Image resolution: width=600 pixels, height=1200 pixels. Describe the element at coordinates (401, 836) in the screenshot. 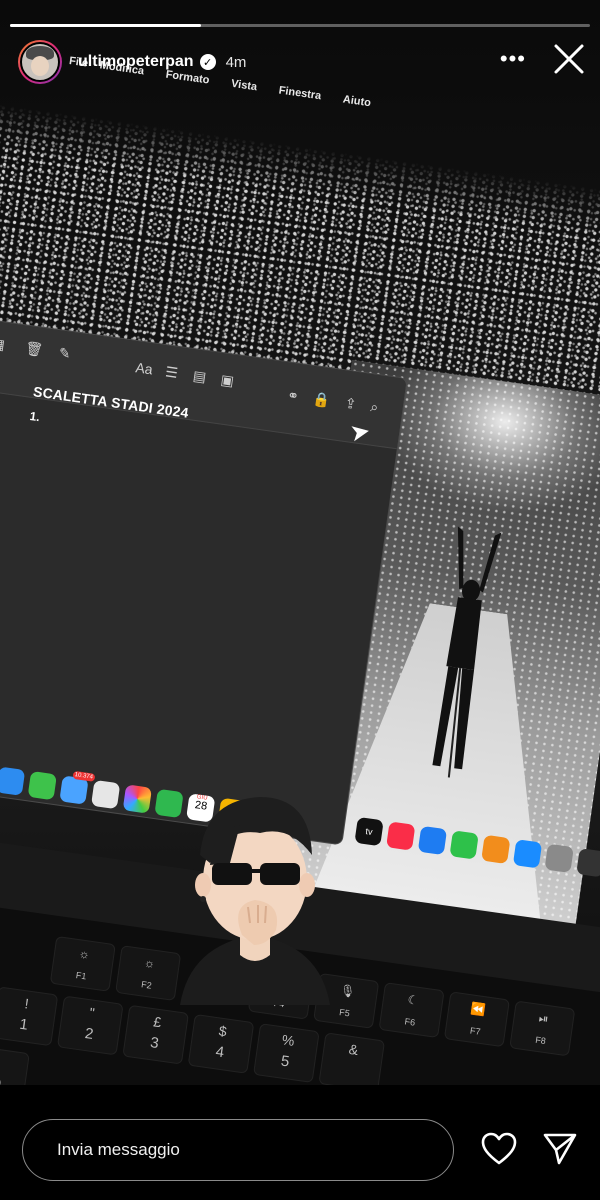

I see `music-icon` at that location.